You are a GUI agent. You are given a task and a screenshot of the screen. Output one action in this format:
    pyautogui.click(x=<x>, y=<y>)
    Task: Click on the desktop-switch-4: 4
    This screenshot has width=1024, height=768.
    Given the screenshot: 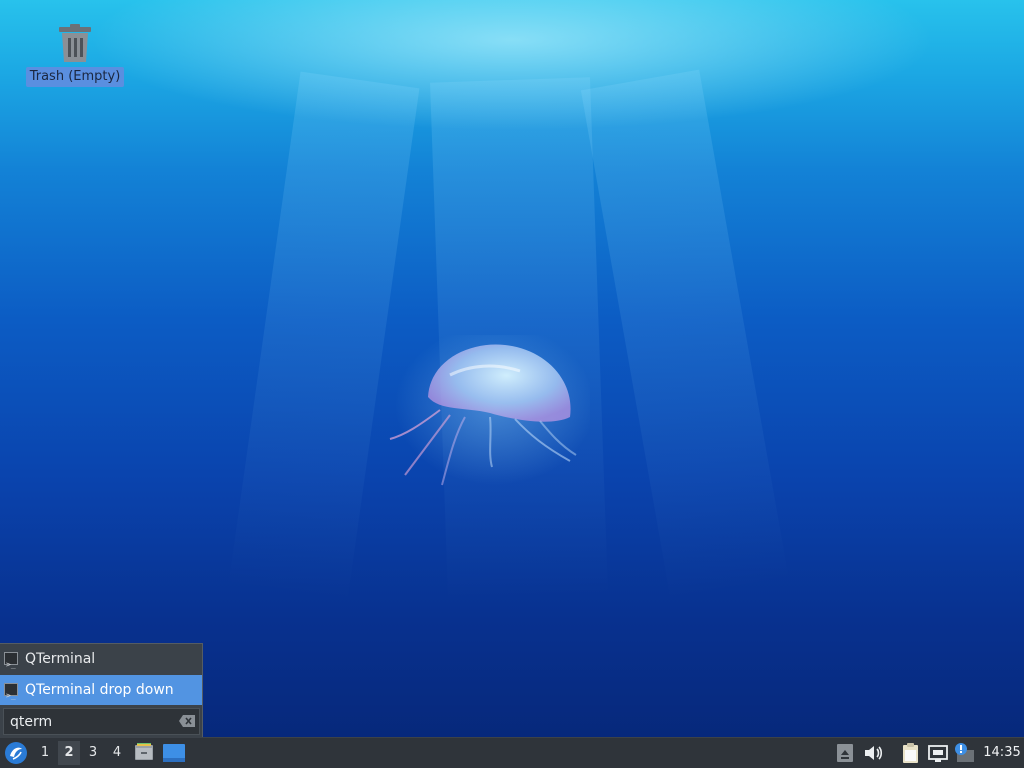 What is the action you would take?
    pyautogui.click(x=117, y=753)
    